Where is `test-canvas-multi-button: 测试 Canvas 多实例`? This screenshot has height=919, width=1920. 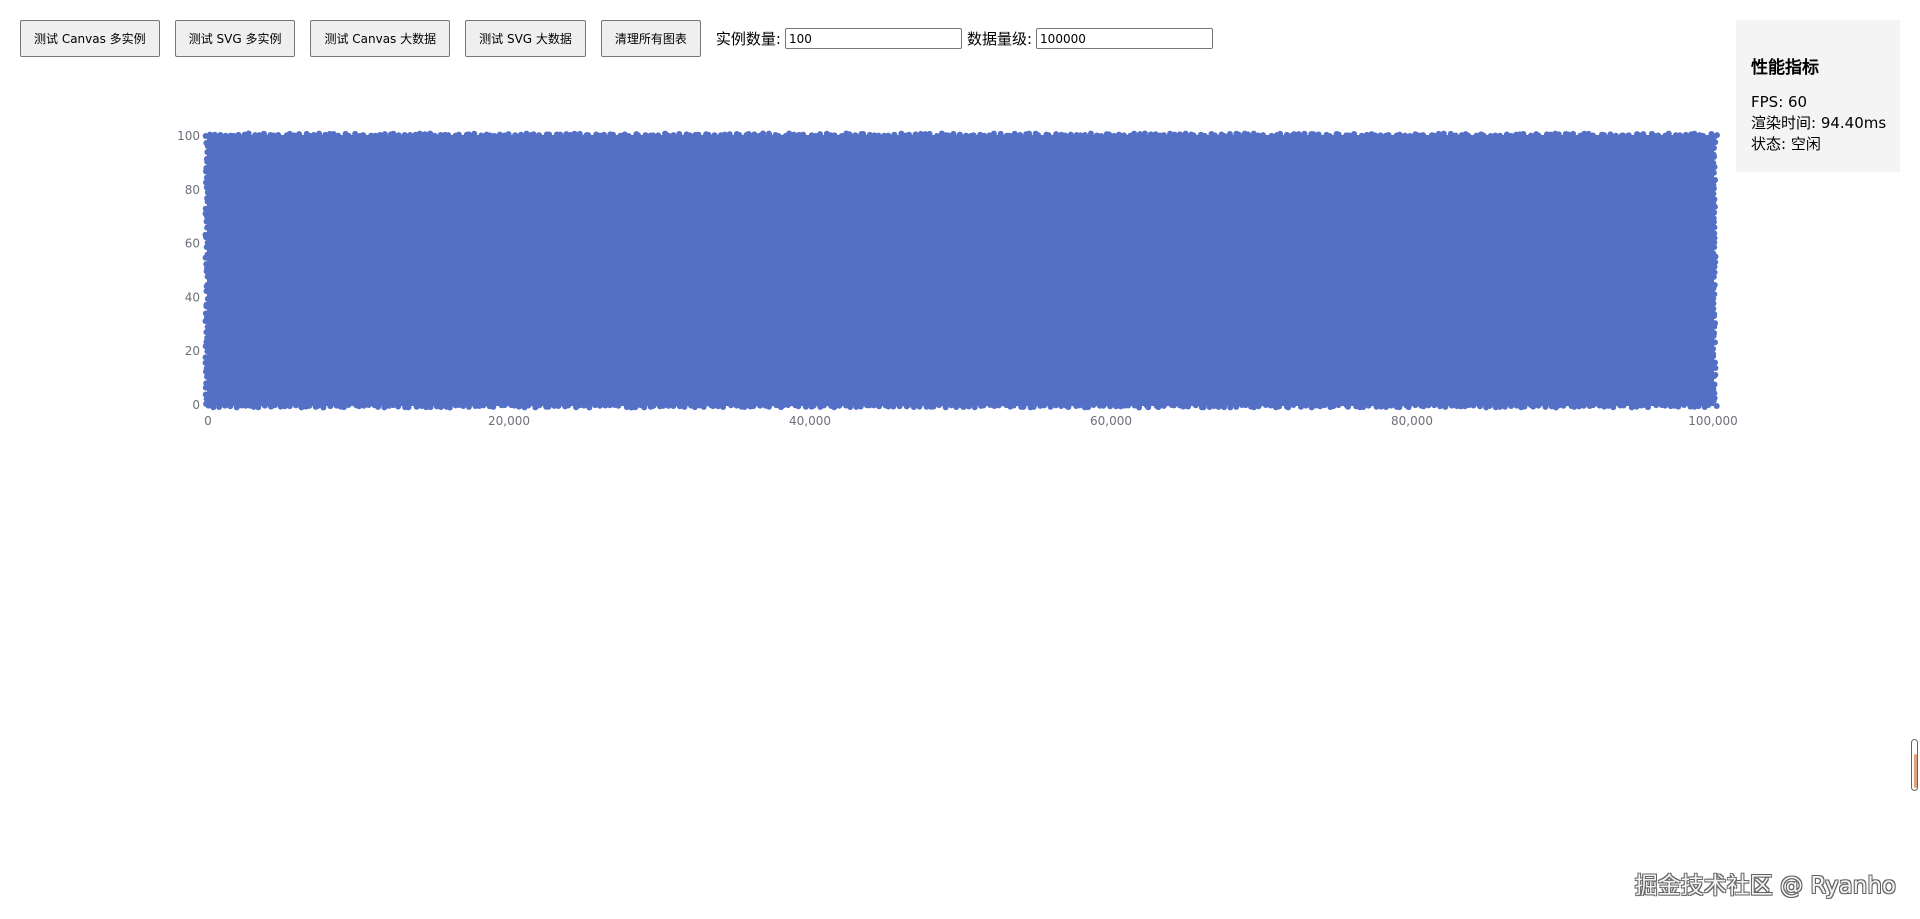
test-canvas-multi-button: 测试 Canvas 多实例 is located at coordinates (90, 38).